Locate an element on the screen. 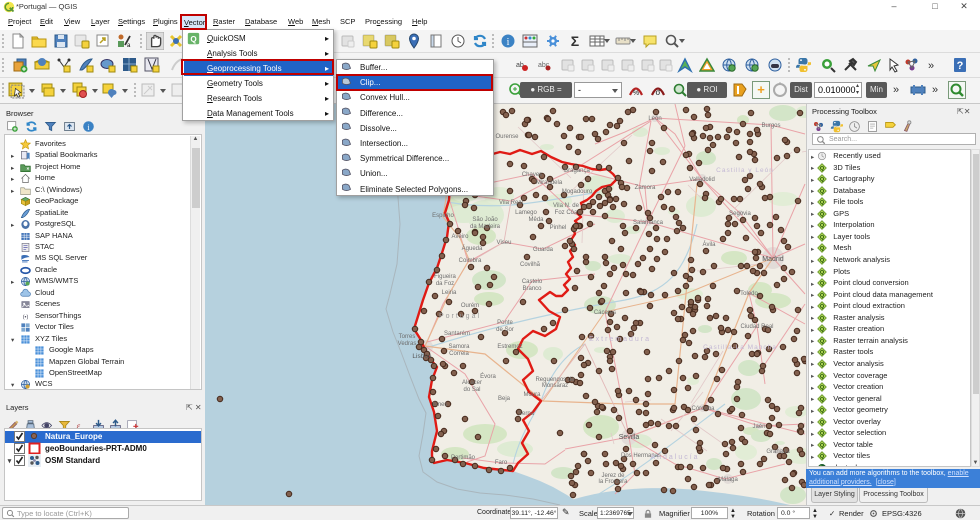  svg-text: Andalucía is located at coordinates (674, 457).